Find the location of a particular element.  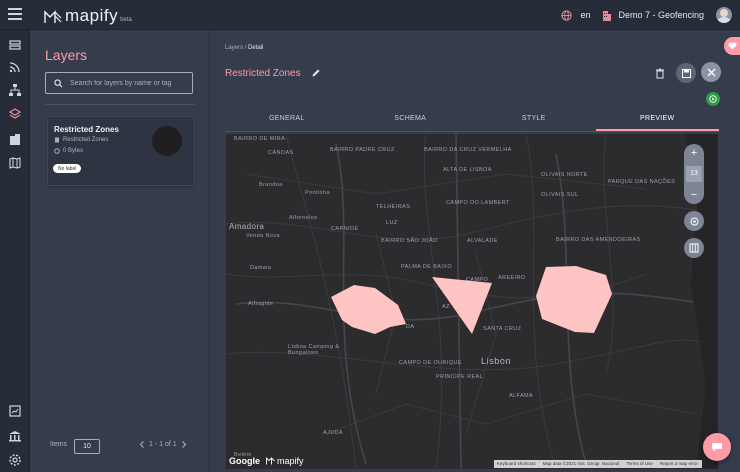

zoom-out-button: − is located at coordinates (694, 195).